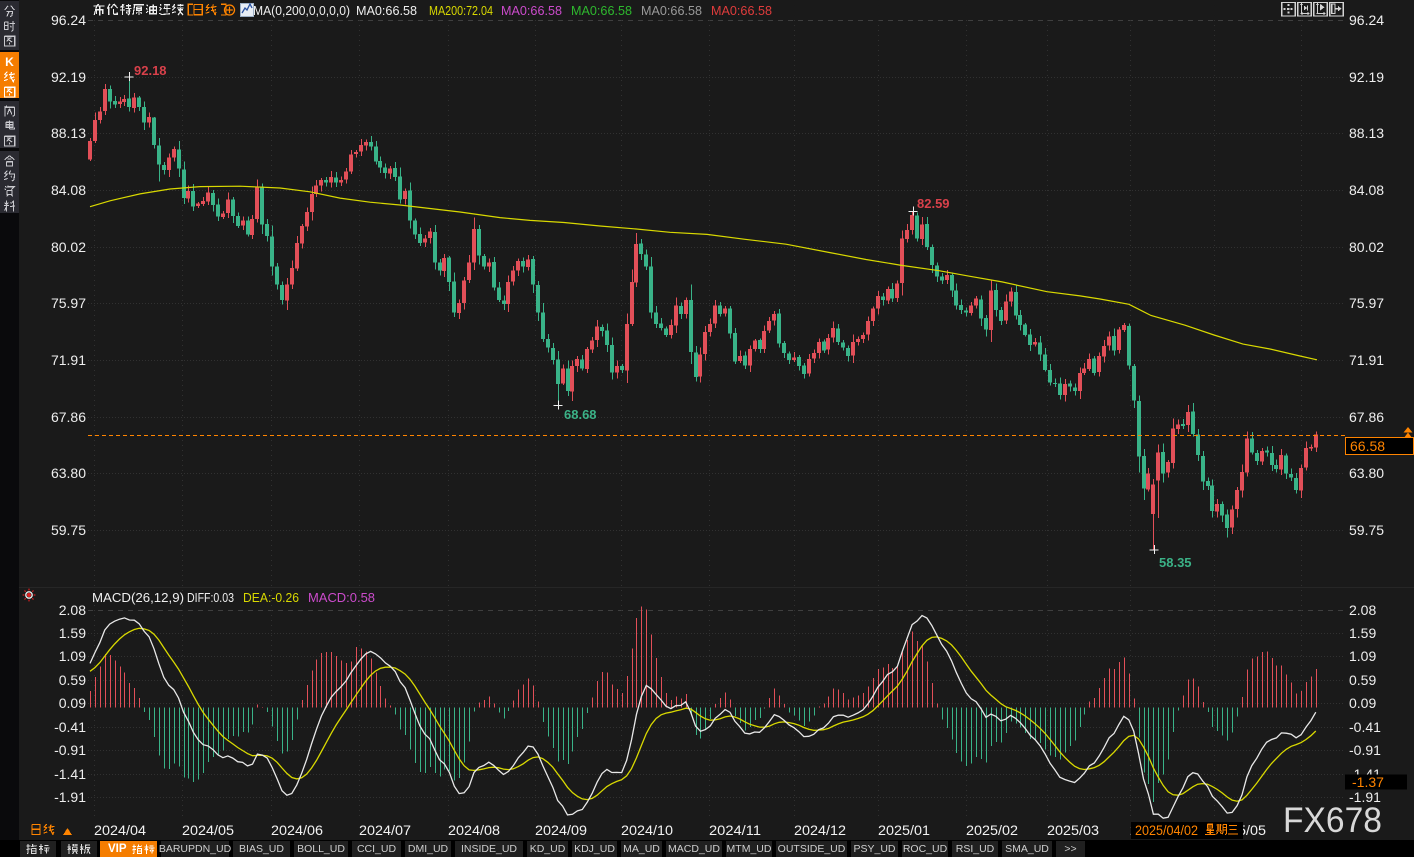 This screenshot has height=857, width=1414. What do you see at coordinates (694, 849) in the screenshot?
I see `svg-text: MACD_UD` at bounding box center [694, 849].